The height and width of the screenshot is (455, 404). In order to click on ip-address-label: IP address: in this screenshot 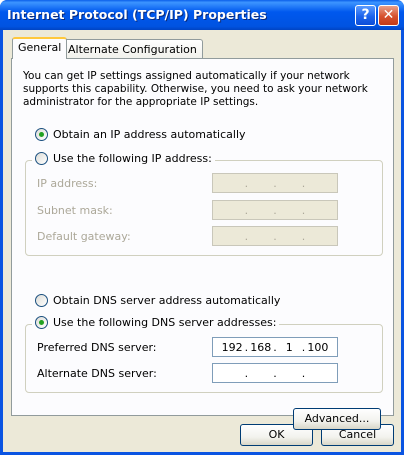, I will do `click(67, 183)`.